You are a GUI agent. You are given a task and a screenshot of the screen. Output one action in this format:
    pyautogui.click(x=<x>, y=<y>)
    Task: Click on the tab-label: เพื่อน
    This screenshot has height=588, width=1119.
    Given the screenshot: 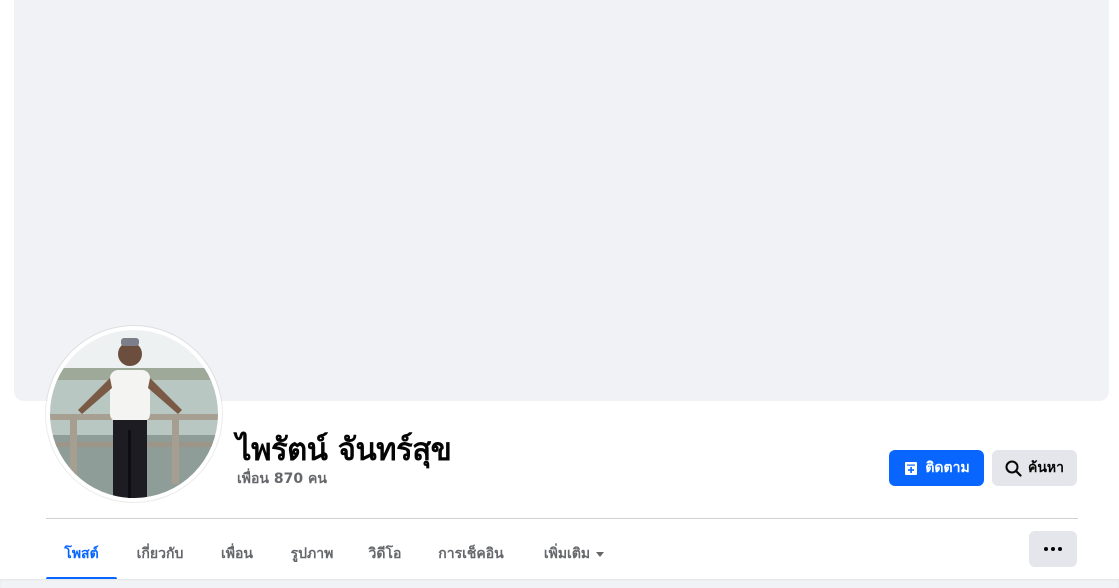 What is the action you would take?
    pyautogui.click(x=237, y=554)
    